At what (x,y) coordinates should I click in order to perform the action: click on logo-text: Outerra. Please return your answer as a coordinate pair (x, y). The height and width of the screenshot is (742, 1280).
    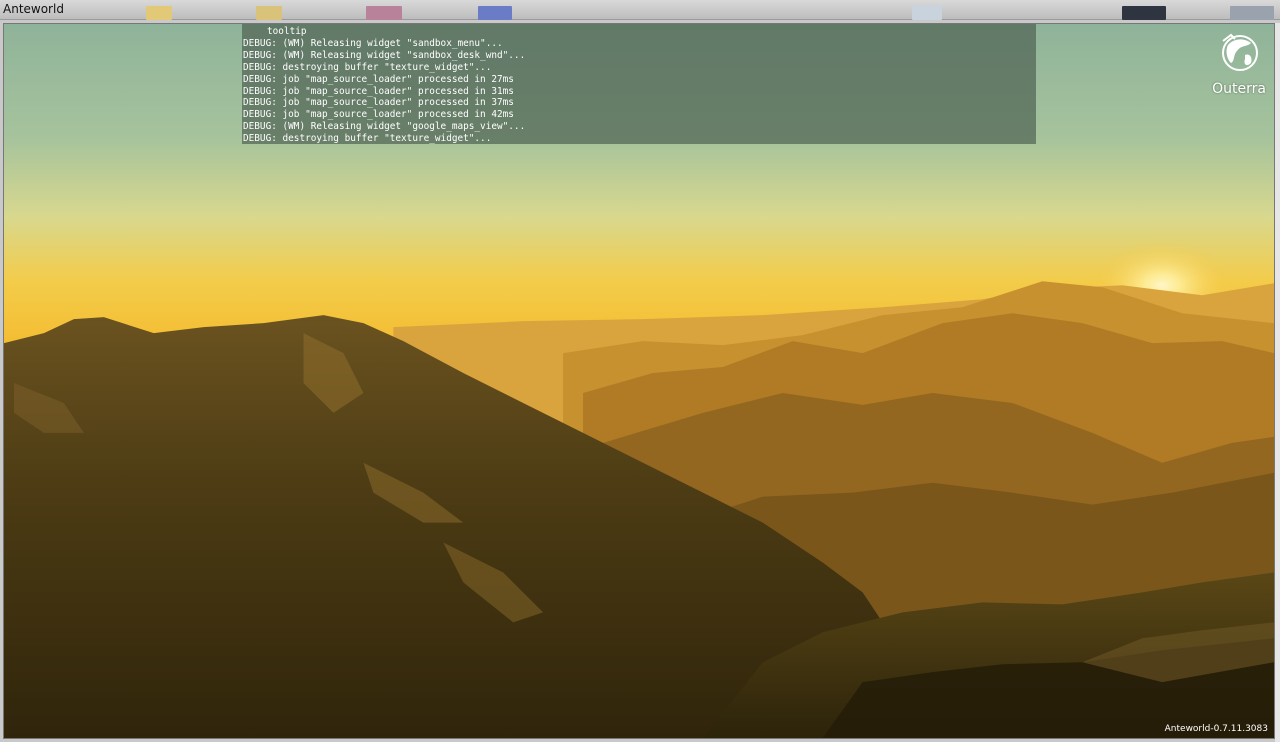
    Looking at the image, I should click on (1239, 89).